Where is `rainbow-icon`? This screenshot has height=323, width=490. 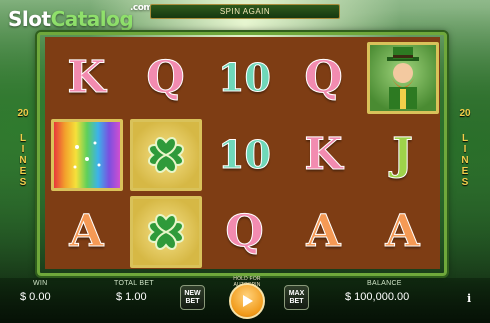 rainbow-icon is located at coordinates (86, 154).